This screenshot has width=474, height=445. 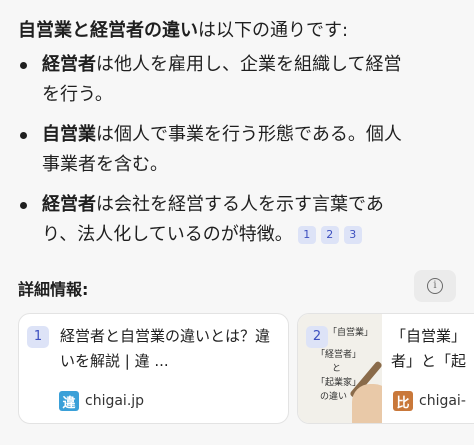 What do you see at coordinates (240, 204) in the screenshot?
I see `bullet-text: は会社を経営する人を示す言葉であ` at bounding box center [240, 204].